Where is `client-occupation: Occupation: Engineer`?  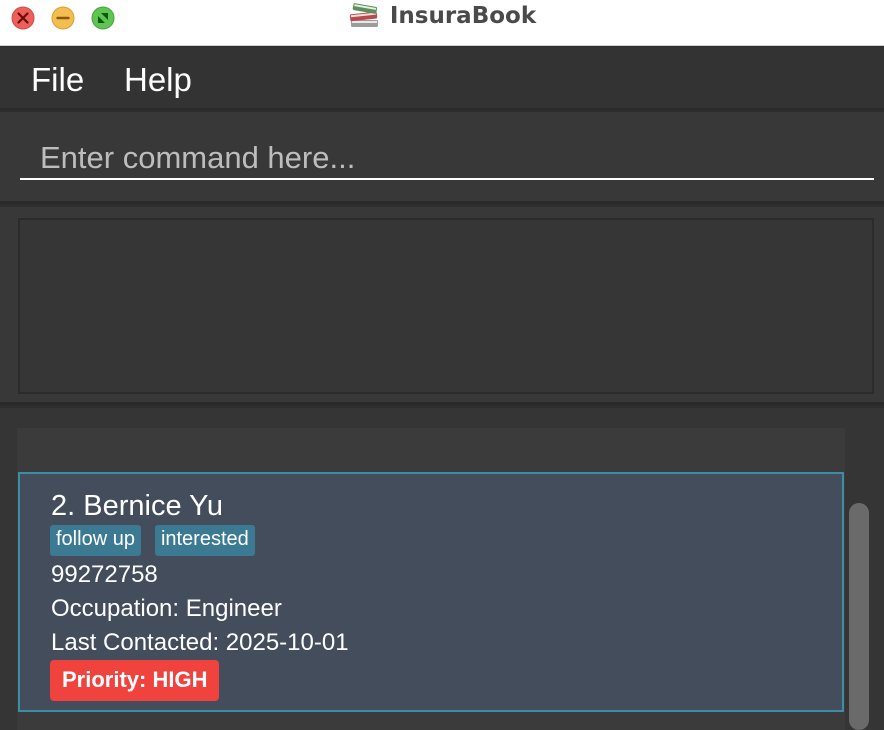 client-occupation: Occupation: Engineer is located at coordinates (166, 608).